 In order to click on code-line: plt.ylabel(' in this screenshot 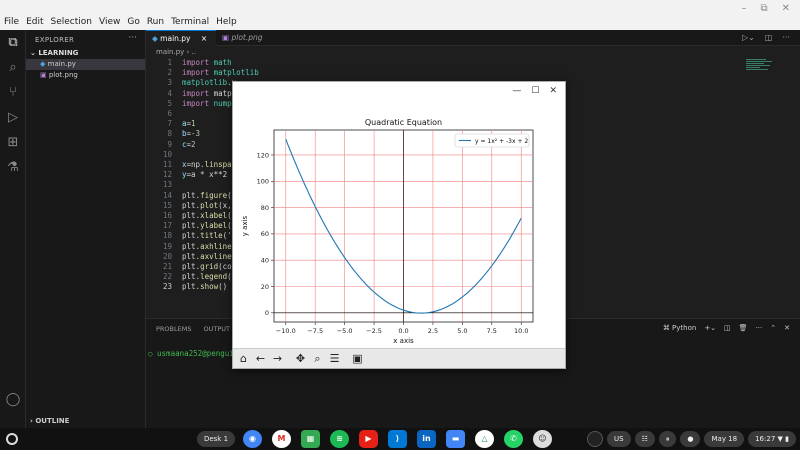, I will do `click(209, 225)`.